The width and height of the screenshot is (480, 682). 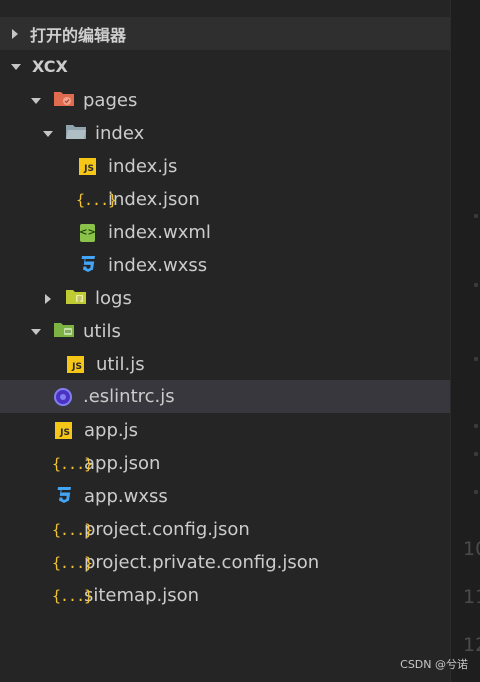 I want to click on wxml-file-icon: <>, so click(x=87, y=232).